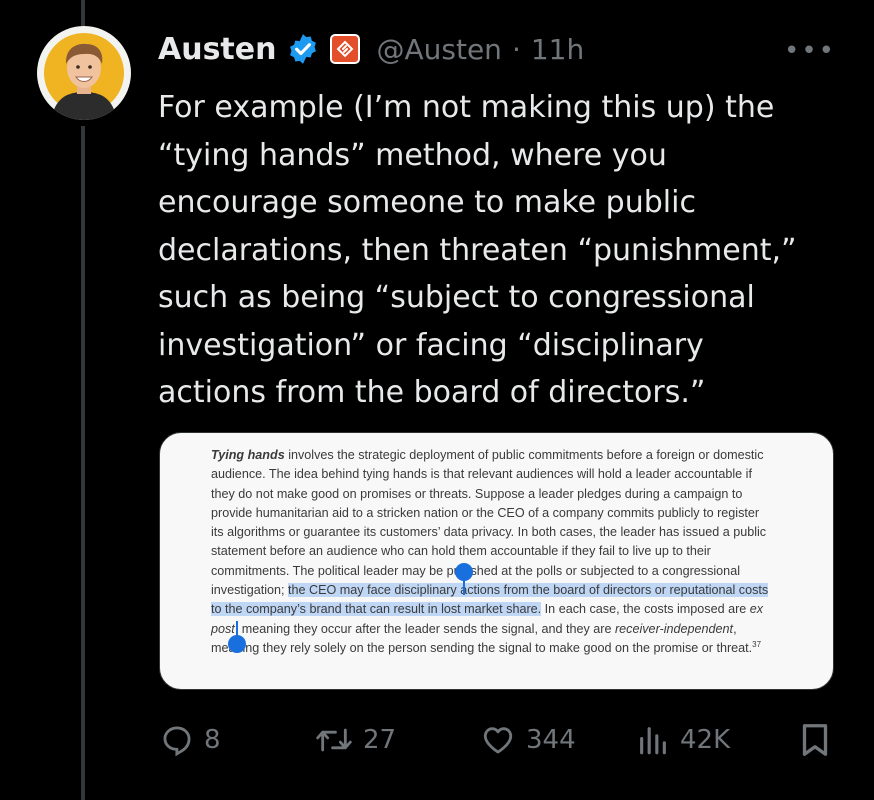  I want to click on views-button: 42K, so click(683, 740).